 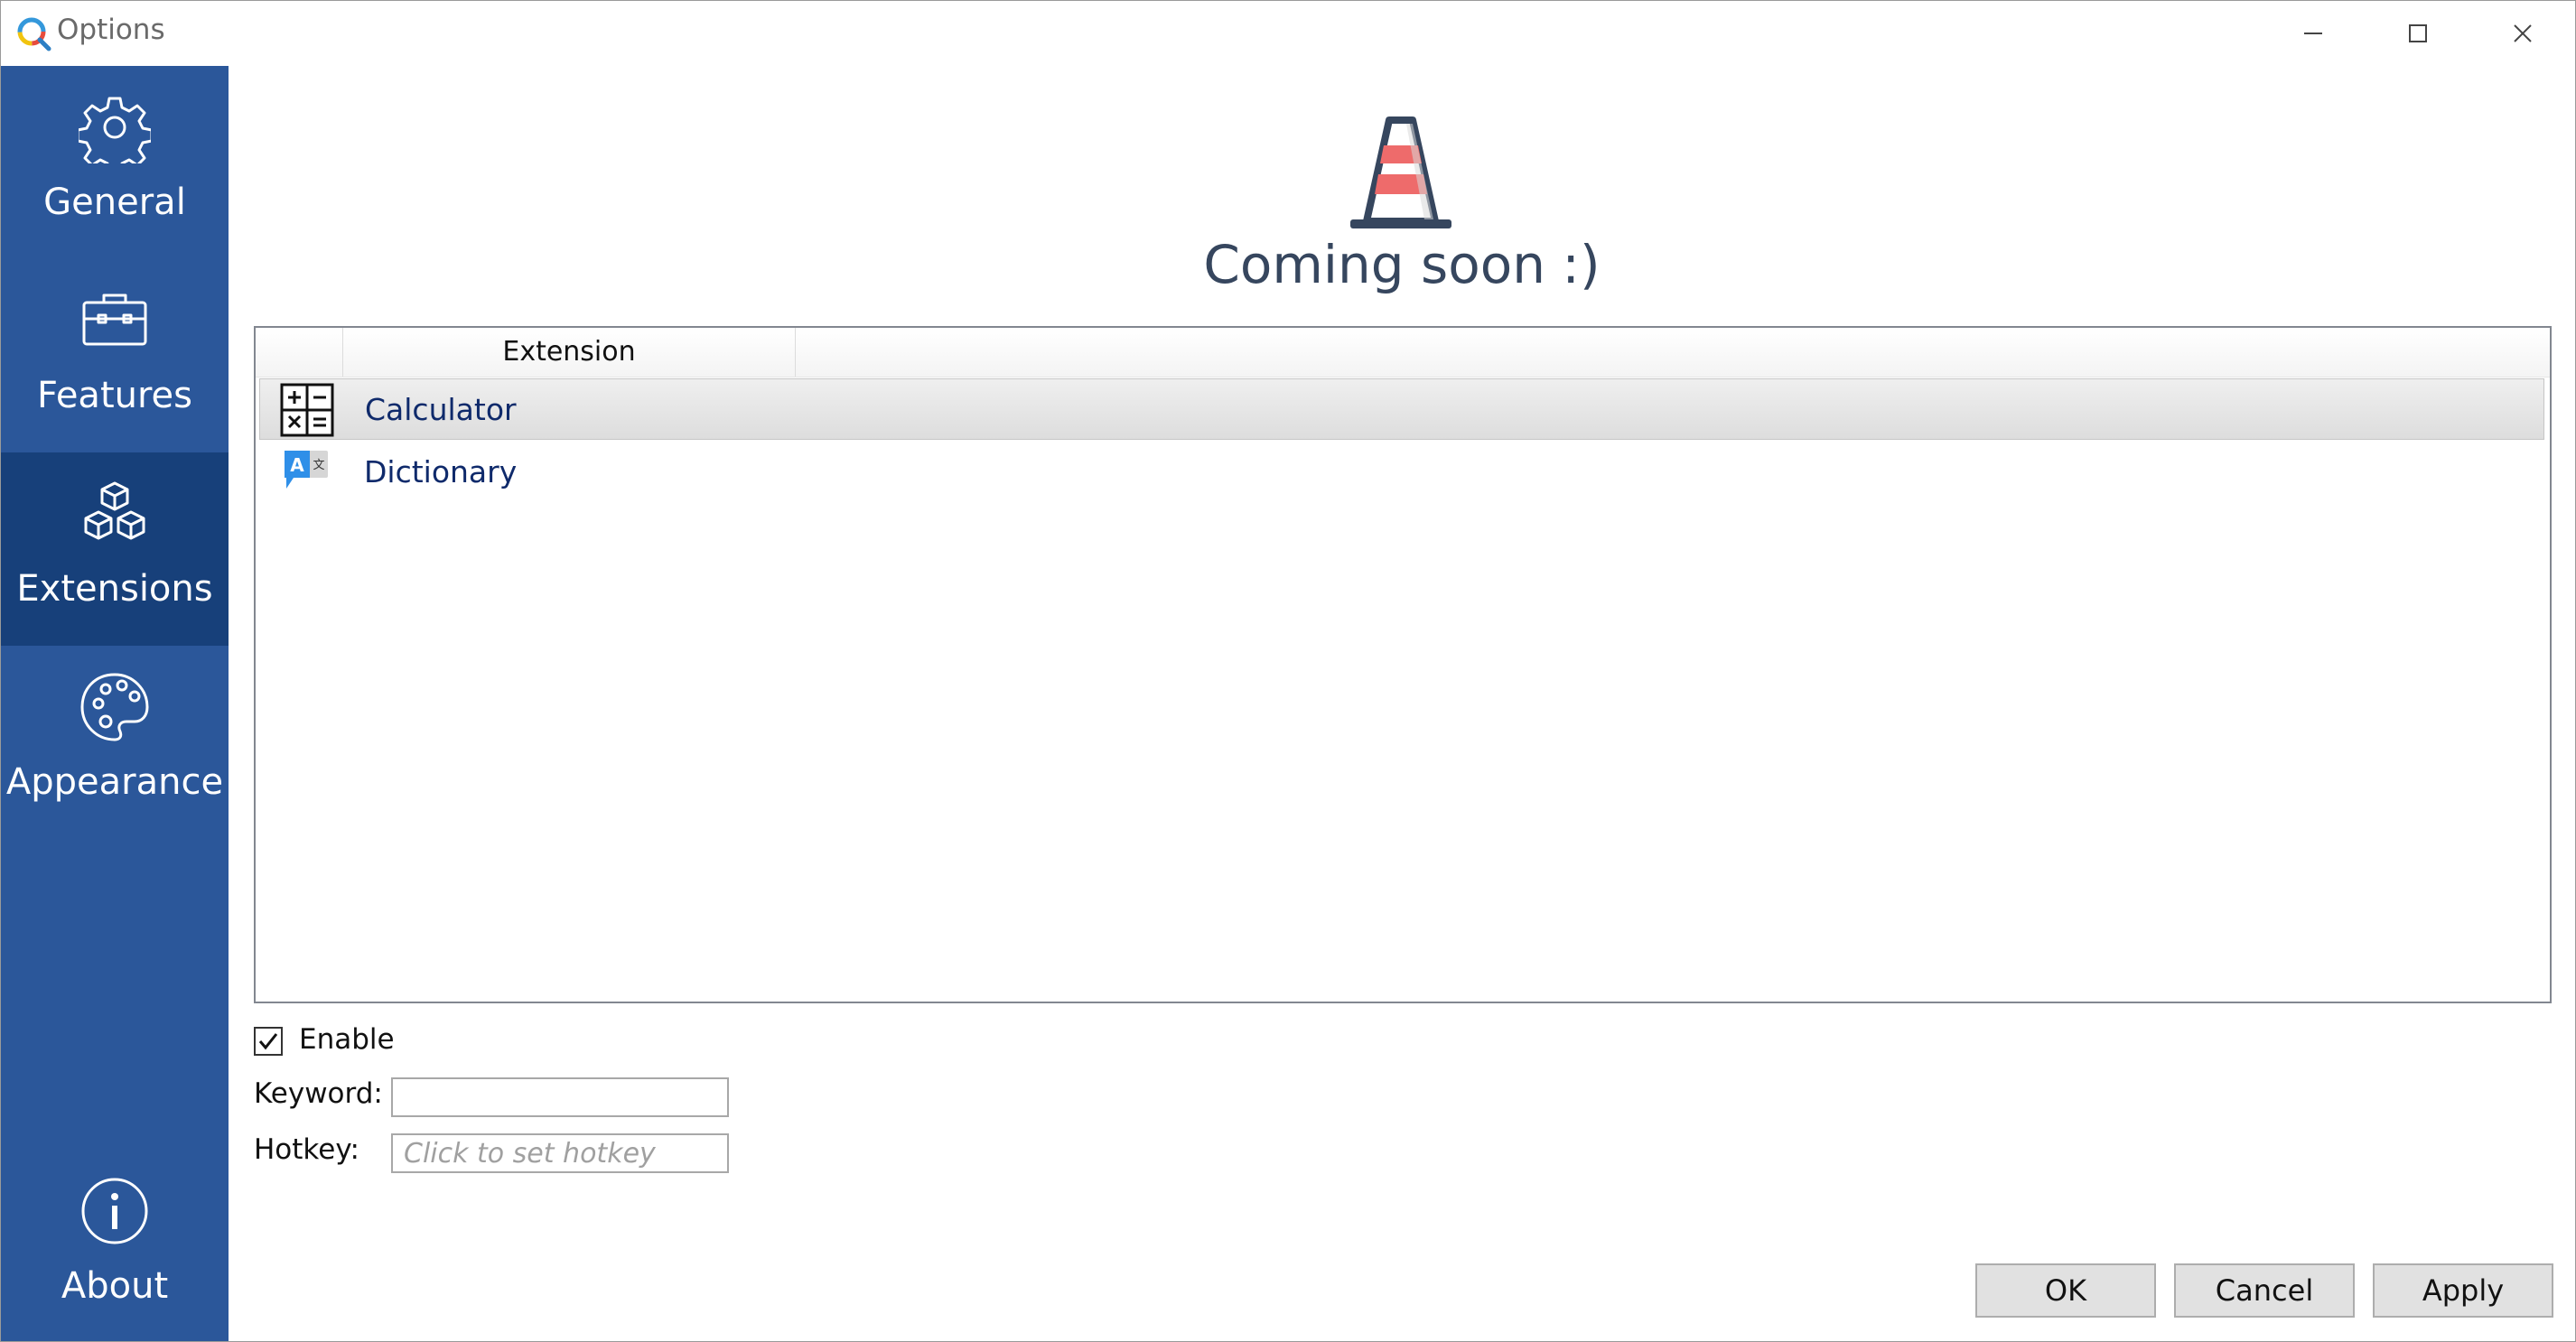 What do you see at coordinates (115, 1286) in the screenshot?
I see `sidebar-item-label: About` at bounding box center [115, 1286].